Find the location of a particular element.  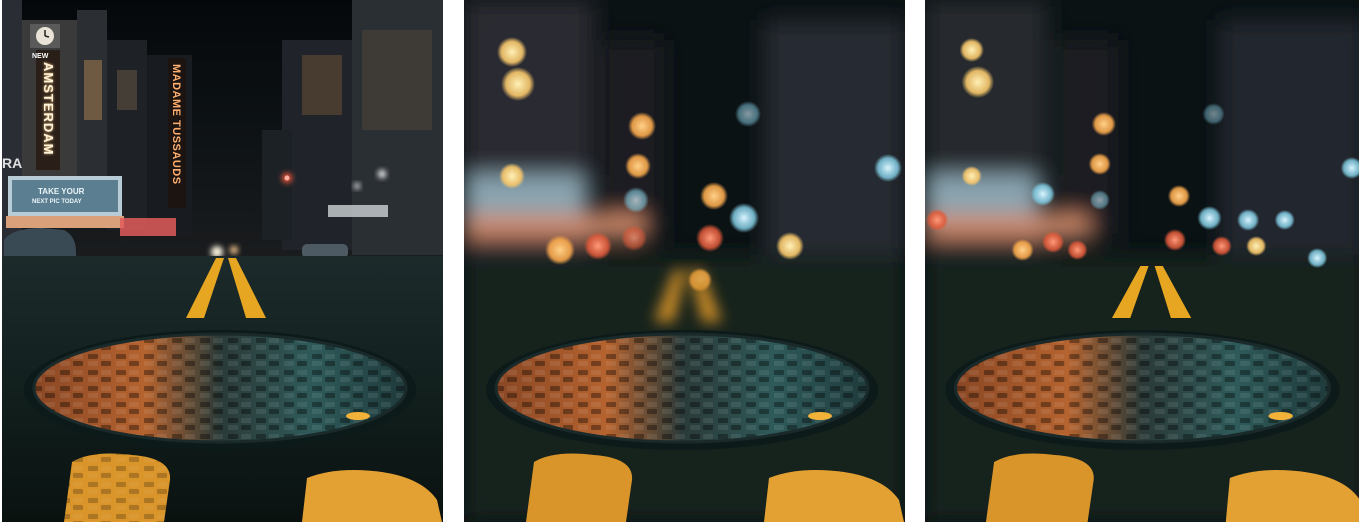

billboard-line-2: NEXT PIC TODAY is located at coordinates (57, 202).